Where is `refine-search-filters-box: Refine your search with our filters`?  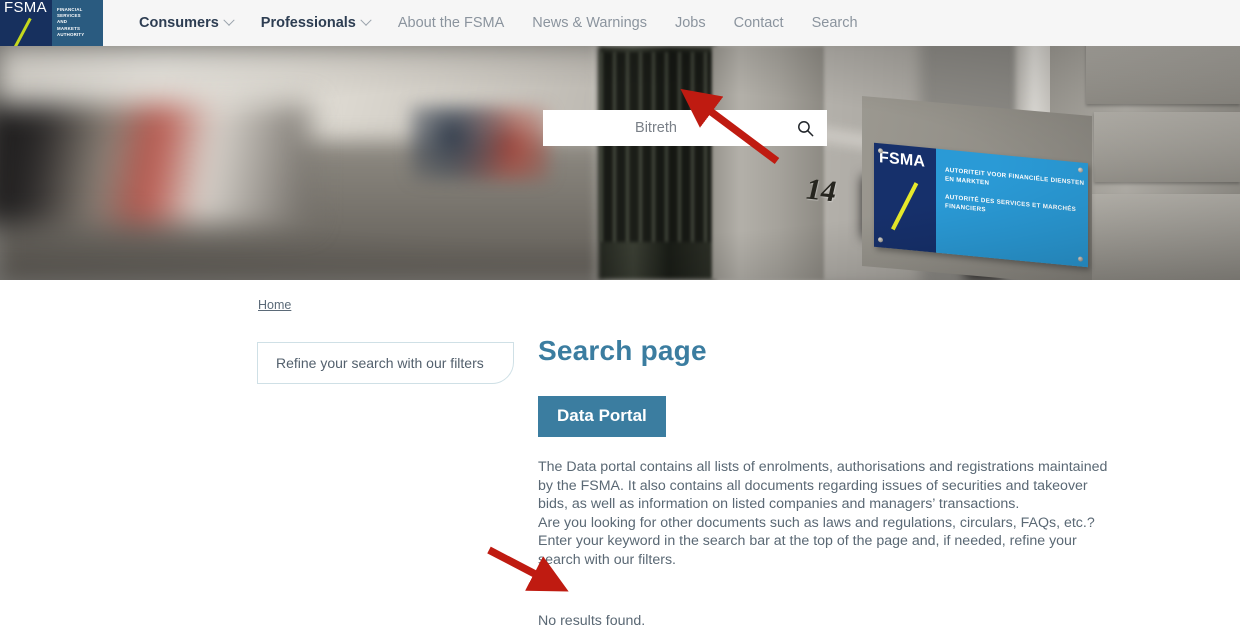 refine-search-filters-box: Refine your search with our filters is located at coordinates (385, 363).